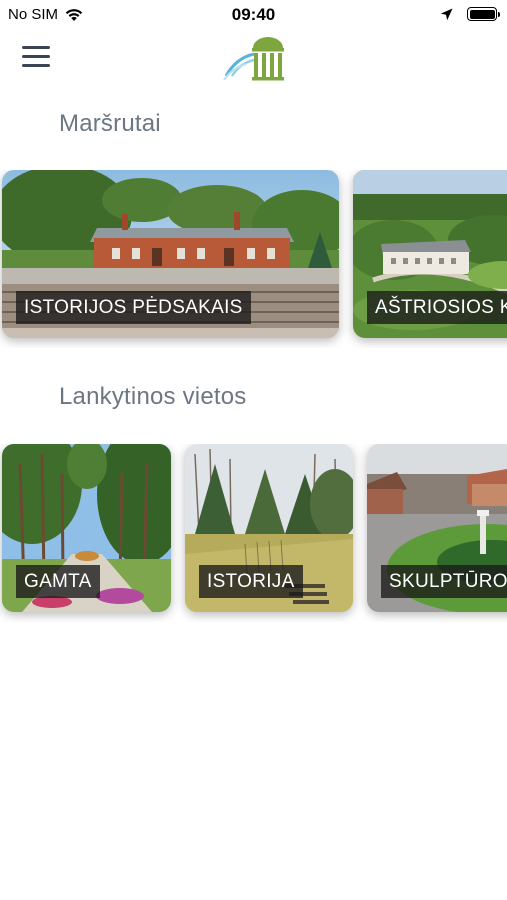 This screenshot has width=507, height=900. Describe the element at coordinates (446, 14) in the screenshot. I see `location-arrow-icon` at that location.